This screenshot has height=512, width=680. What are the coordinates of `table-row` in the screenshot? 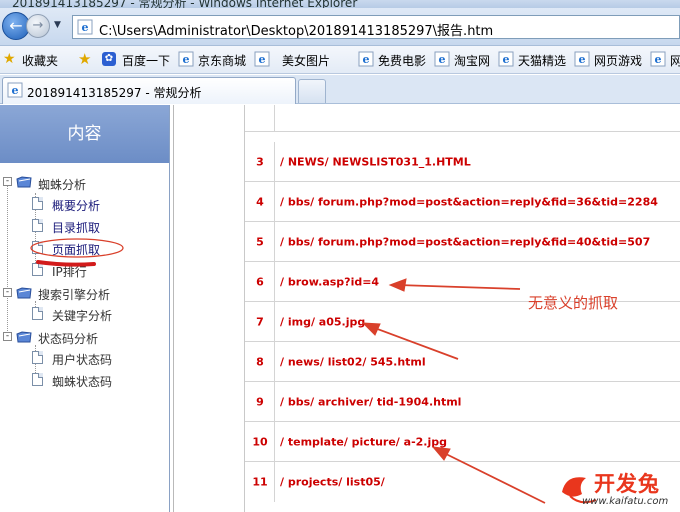 It's located at (462, 118).